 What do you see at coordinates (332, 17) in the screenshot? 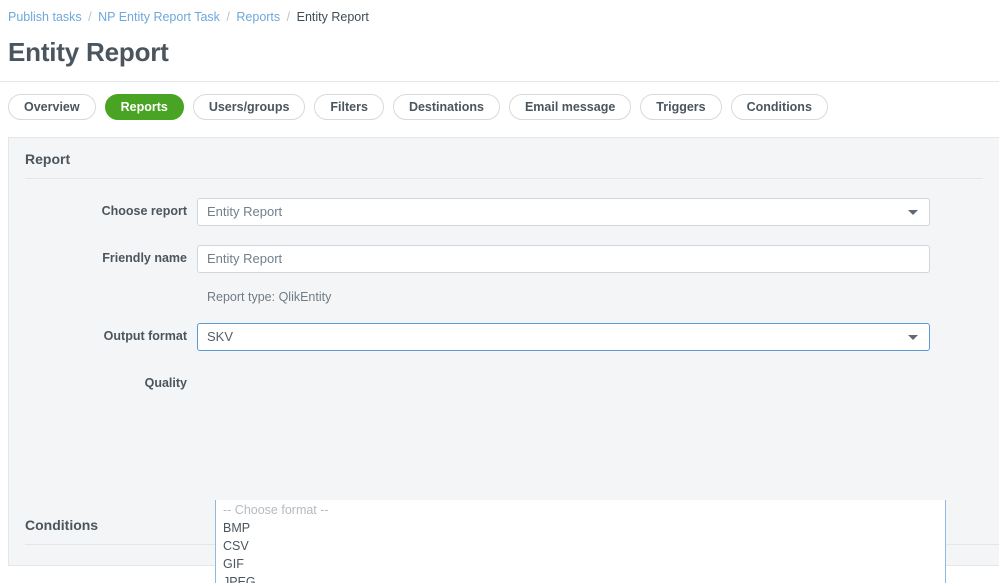
I see `breadcrumb-item-entity-report: Entity Report` at bounding box center [332, 17].